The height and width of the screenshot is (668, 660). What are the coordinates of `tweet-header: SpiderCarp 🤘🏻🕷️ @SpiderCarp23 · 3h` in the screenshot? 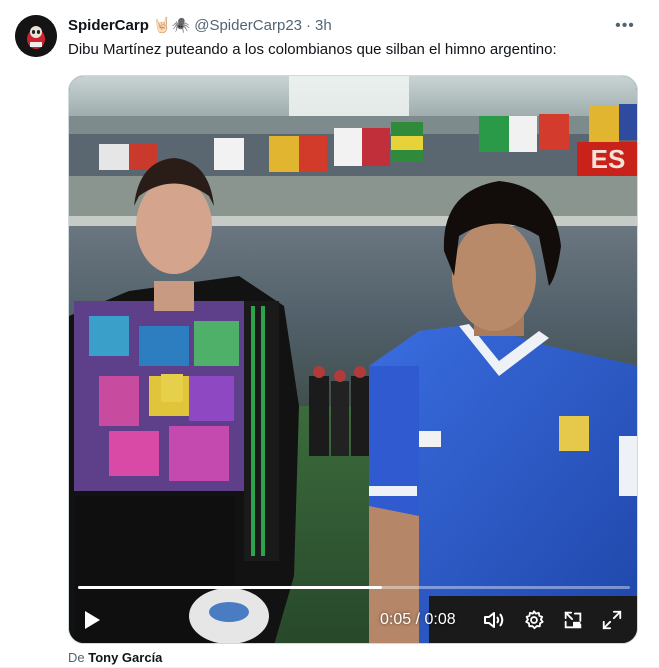 It's located at (200, 26).